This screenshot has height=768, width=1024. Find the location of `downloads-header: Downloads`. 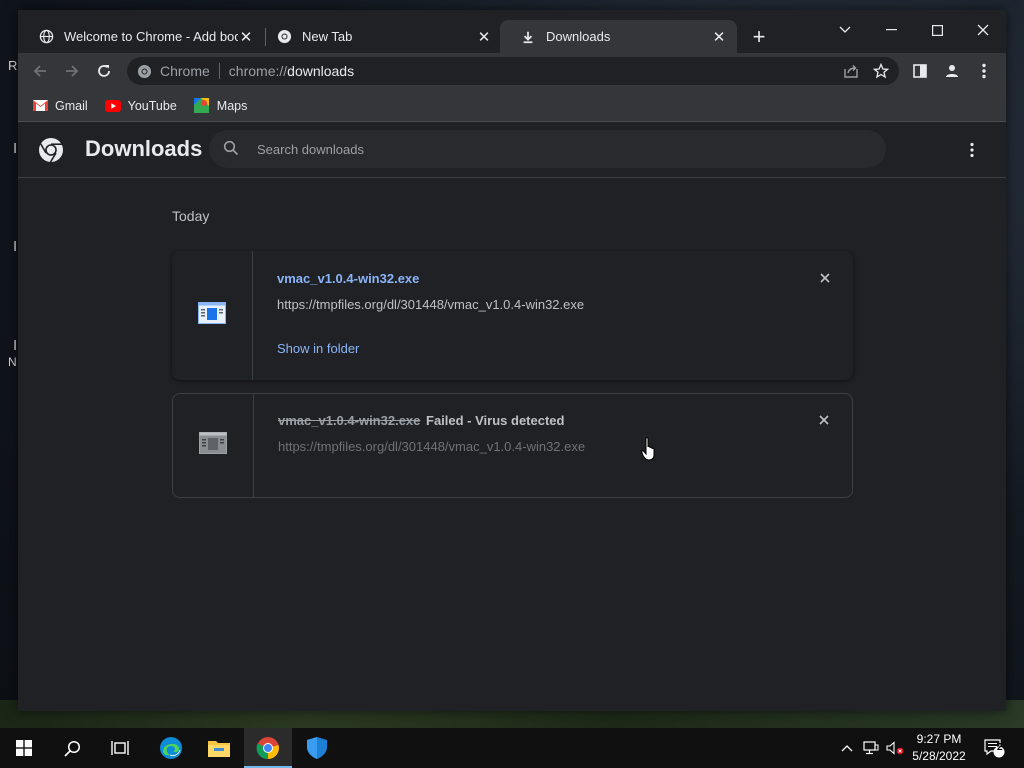

downloads-header: Downloads is located at coordinates (512, 150).